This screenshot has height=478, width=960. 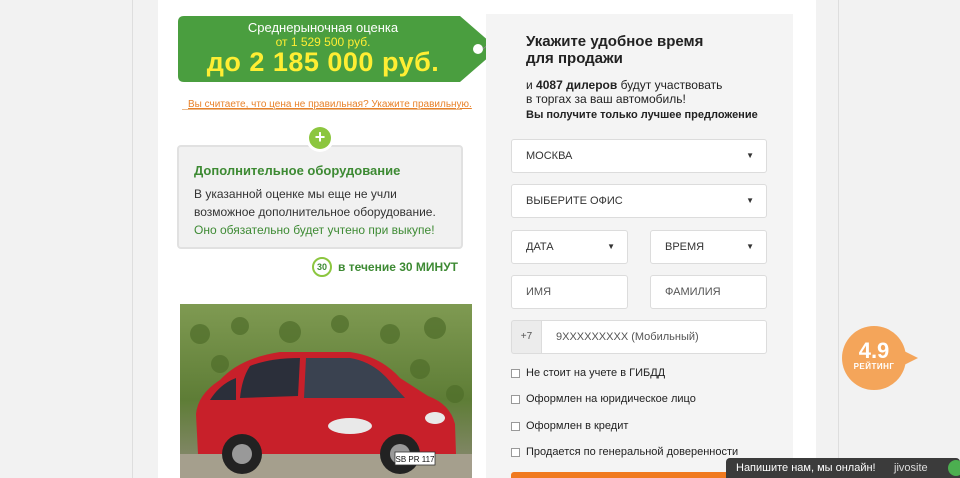 I want to click on extra-equipment-note: Оно обязательно будет учтено при выкупе!, so click(x=314, y=230).